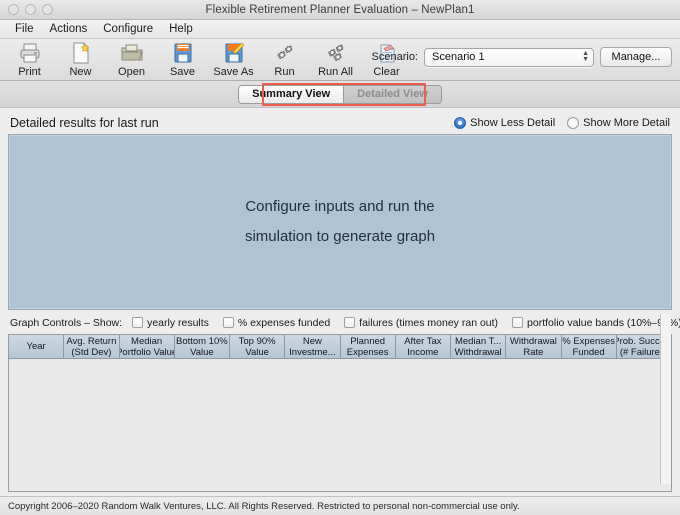 The height and width of the screenshot is (515, 680). I want to click on page-title: Detailed results for last run, so click(84, 123).